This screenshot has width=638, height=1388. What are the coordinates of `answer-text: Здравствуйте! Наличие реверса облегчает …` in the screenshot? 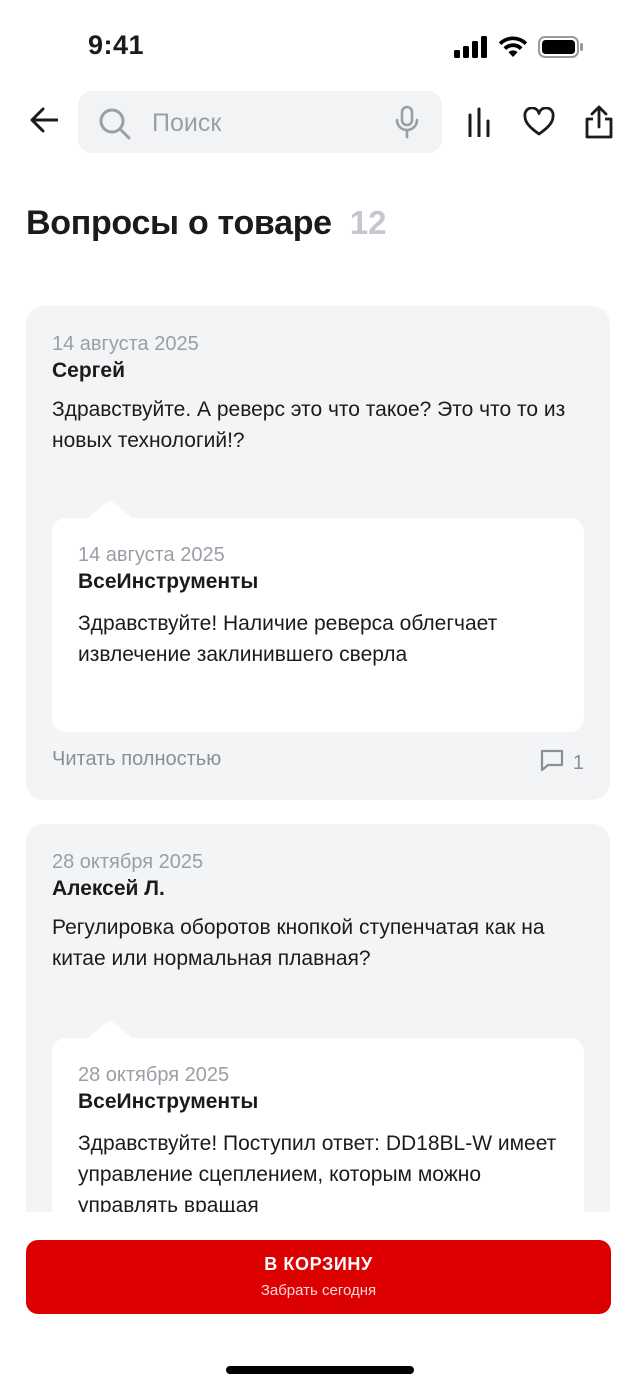 It's located at (288, 639).